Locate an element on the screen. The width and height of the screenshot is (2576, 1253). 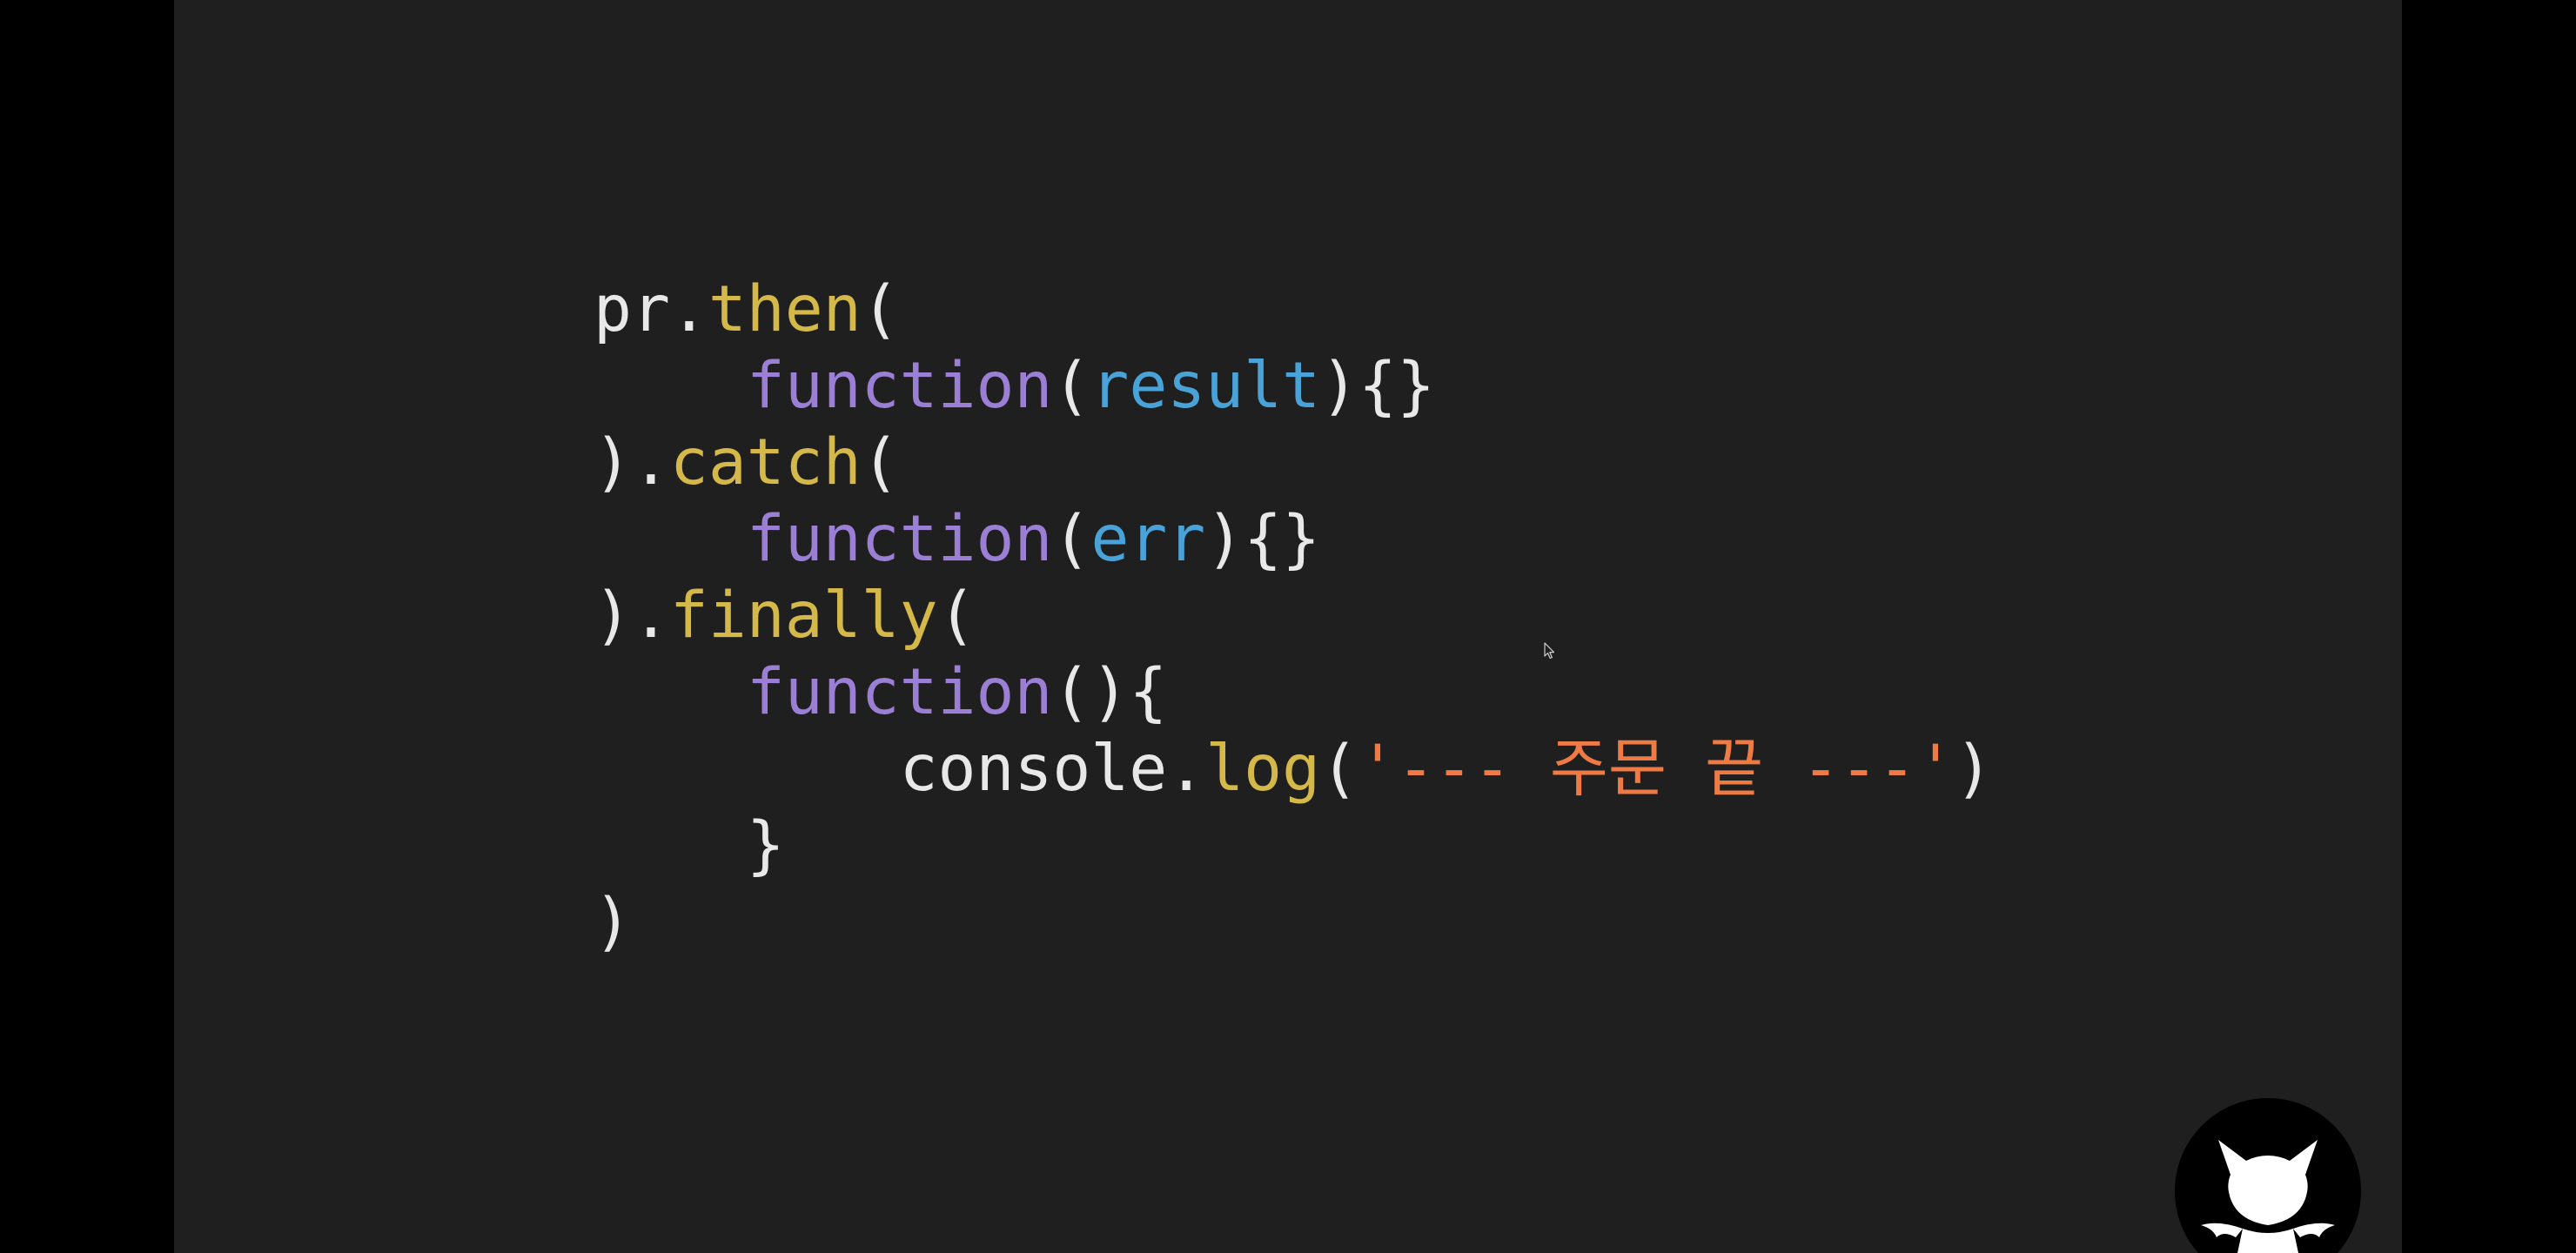
code-token: result is located at coordinates (1206, 386).